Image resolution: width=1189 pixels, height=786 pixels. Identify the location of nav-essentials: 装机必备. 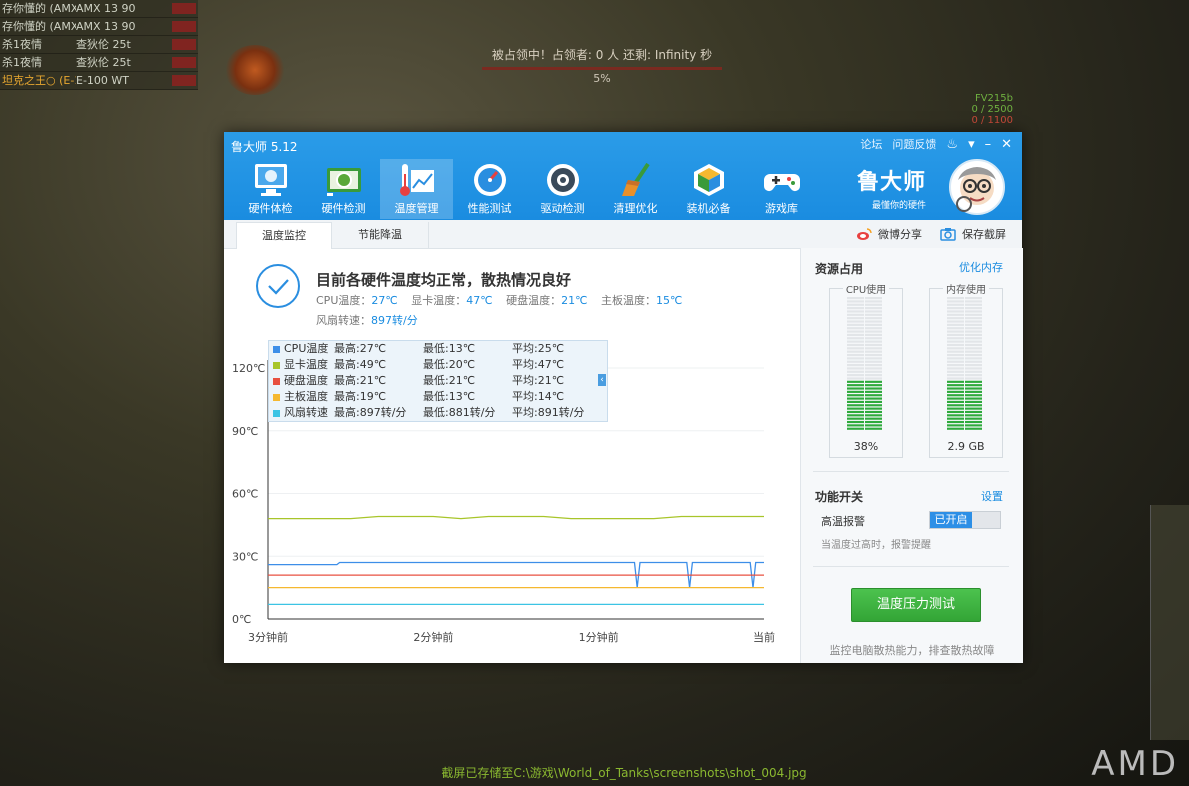
(708, 189).